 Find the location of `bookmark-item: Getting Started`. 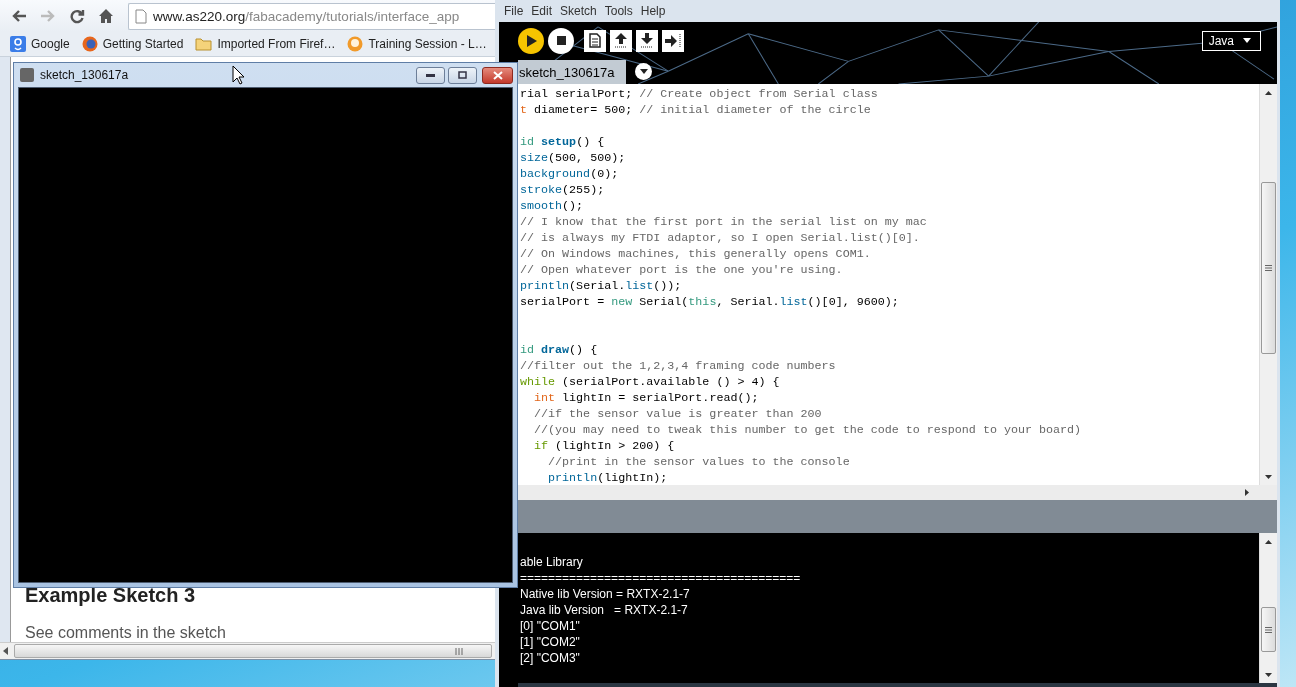

bookmark-item: Getting Started is located at coordinates (132, 44).